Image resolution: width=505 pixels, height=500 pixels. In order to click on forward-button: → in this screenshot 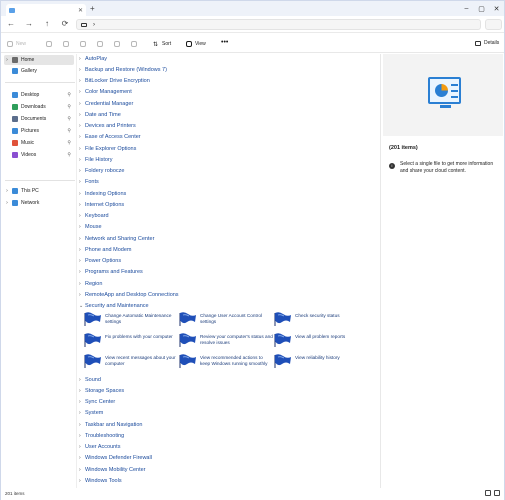, I will do `click(29, 24)`.